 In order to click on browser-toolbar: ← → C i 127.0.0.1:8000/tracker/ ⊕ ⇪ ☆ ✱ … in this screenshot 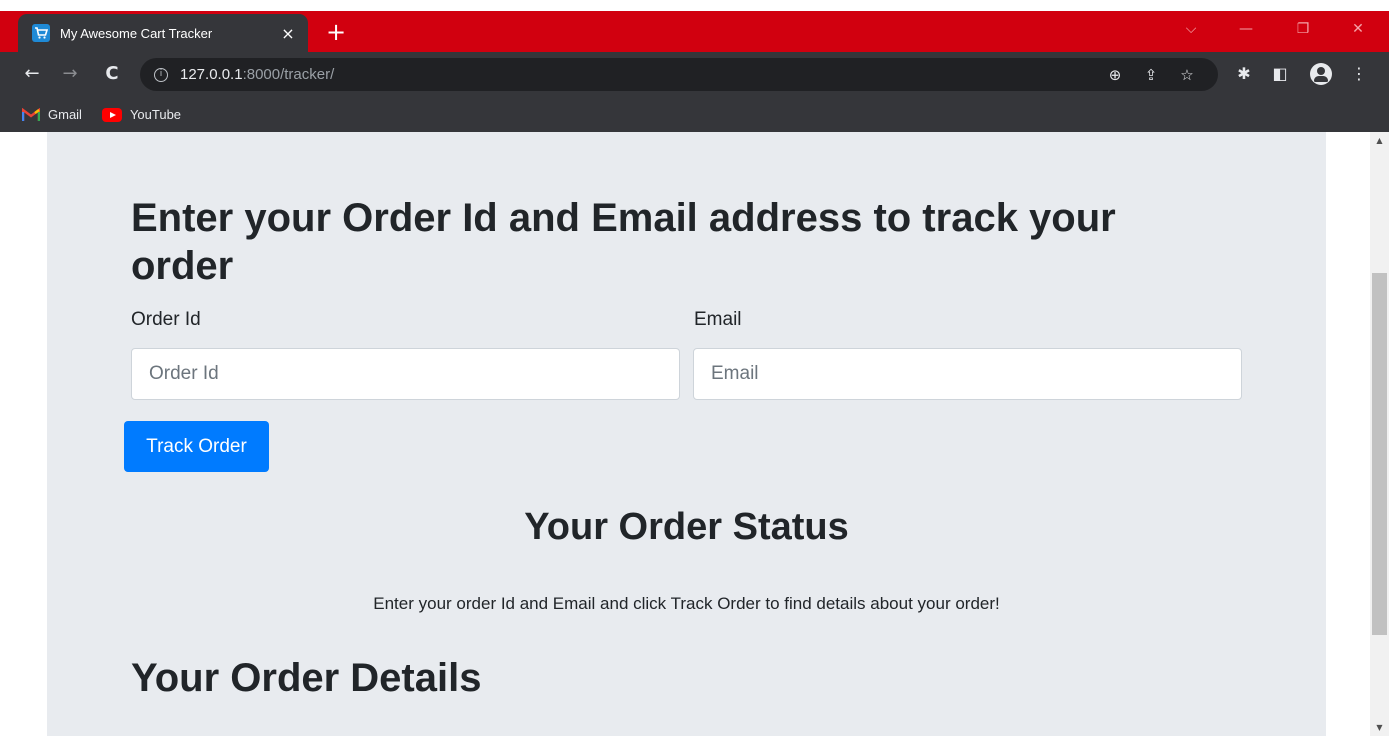, I will do `click(694, 74)`.